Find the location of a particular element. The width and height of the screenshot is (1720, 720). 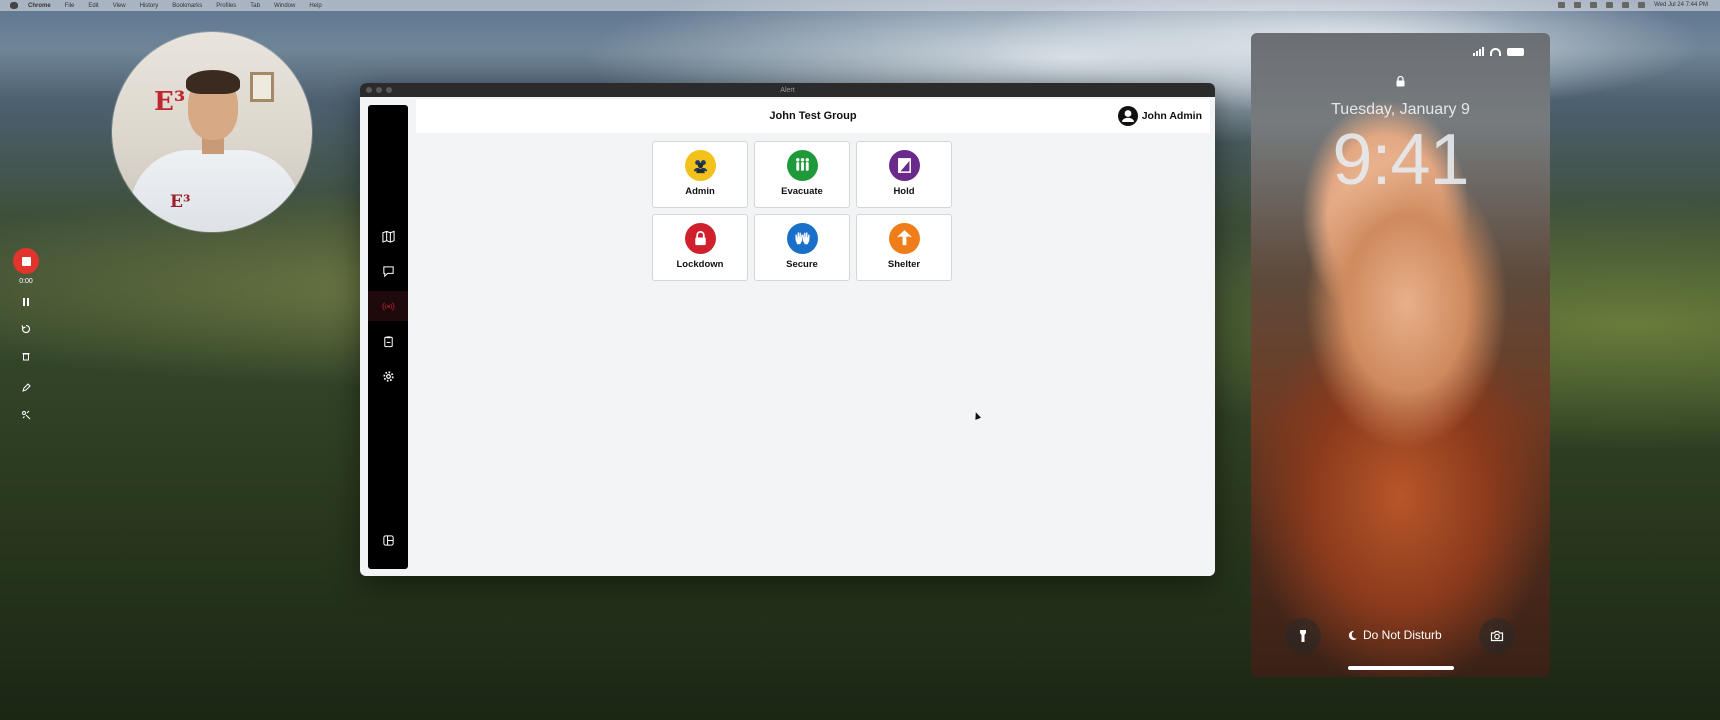

user-name: John Admin is located at coordinates (1171, 116).